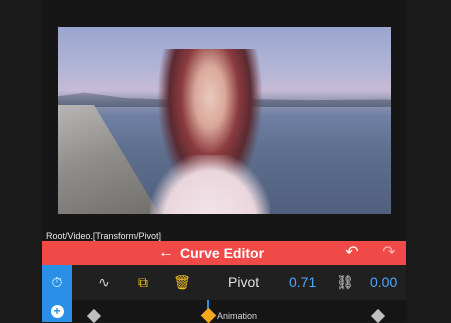  What do you see at coordinates (210, 184) in the screenshot?
I see `shirt` at bounding box center [210, 184].